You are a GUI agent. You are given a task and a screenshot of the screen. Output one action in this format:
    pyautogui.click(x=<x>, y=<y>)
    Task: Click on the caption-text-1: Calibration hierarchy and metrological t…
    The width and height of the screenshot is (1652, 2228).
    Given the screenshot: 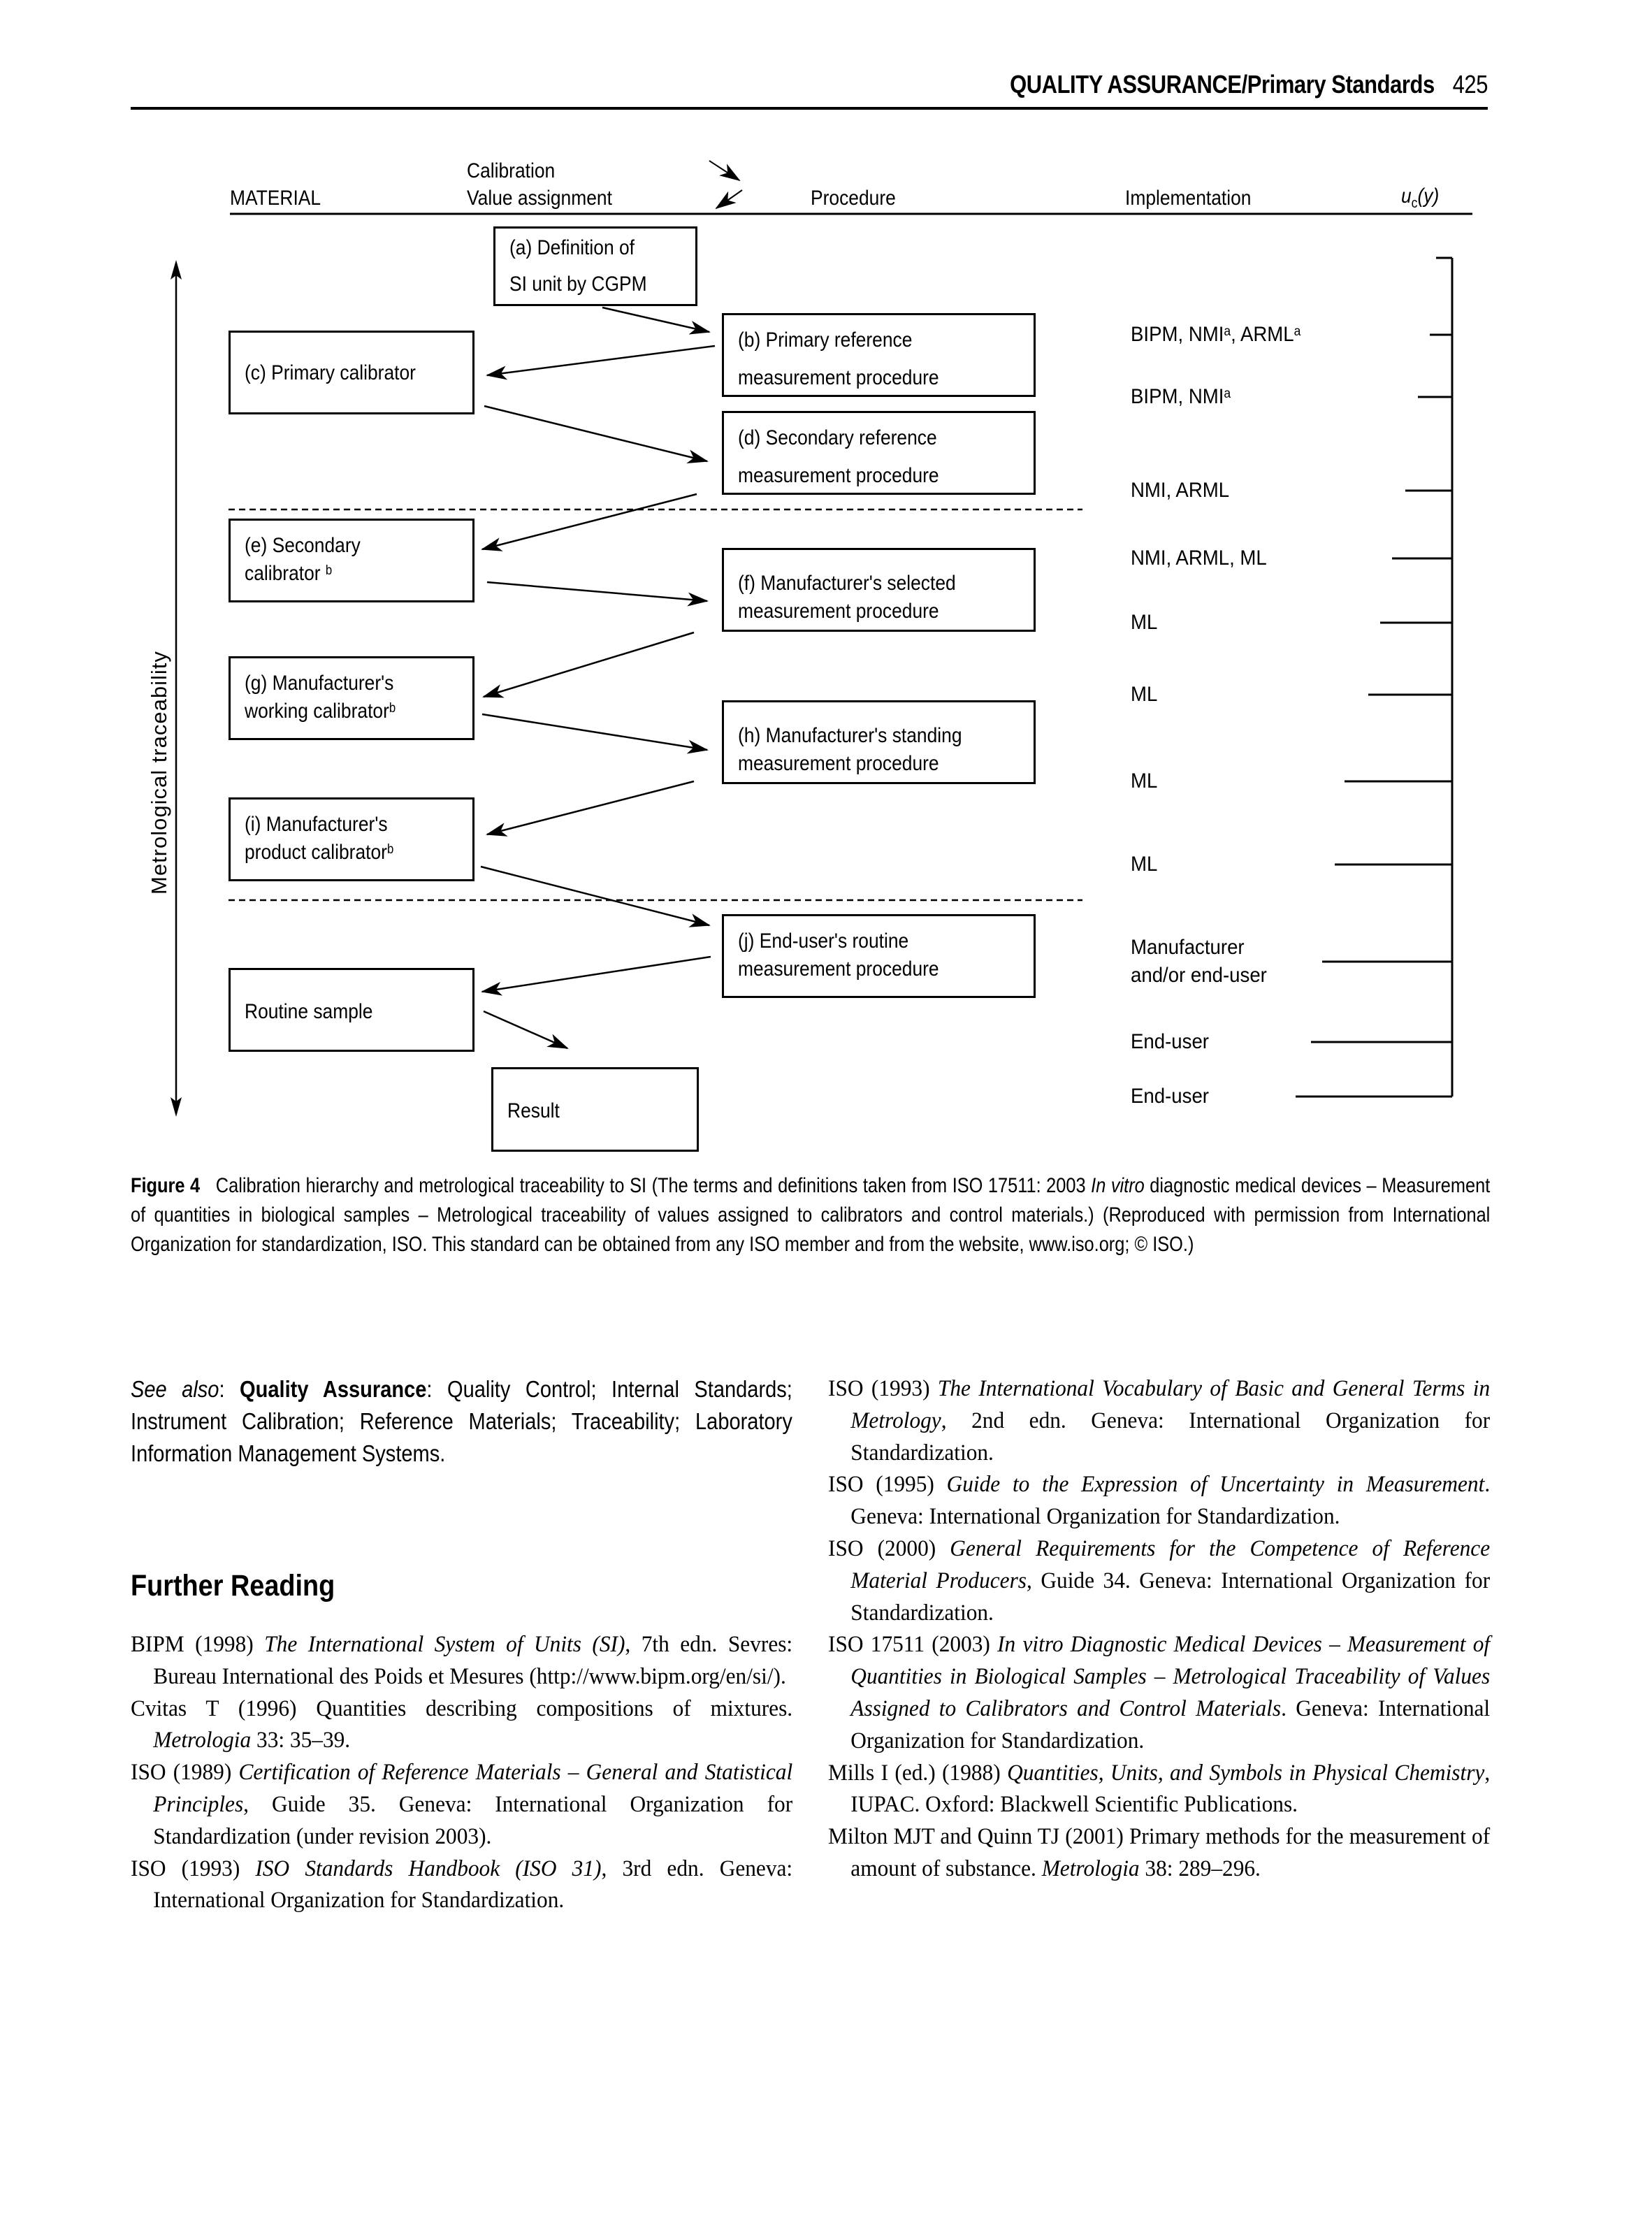 What is the action you would take?
    pyautogui.click(x=653, y=1185)
    